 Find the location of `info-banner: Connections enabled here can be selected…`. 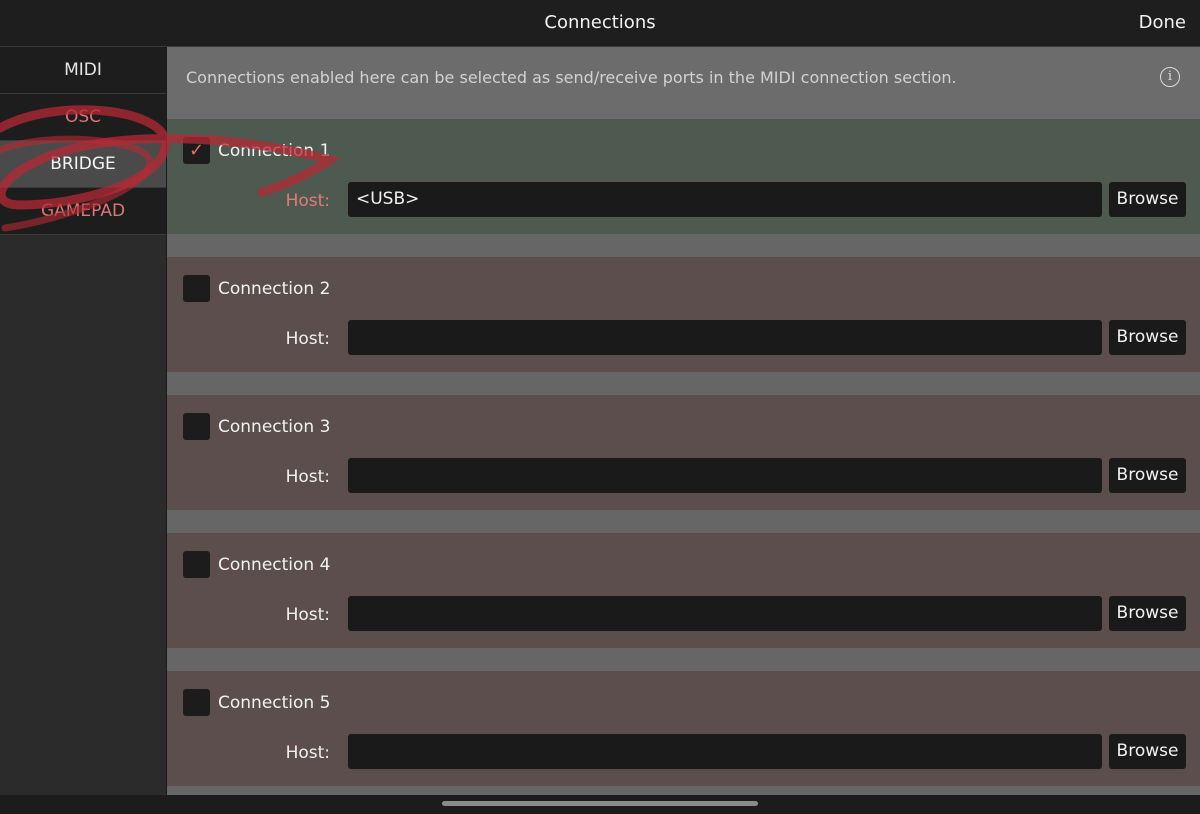

info-banner: Connections enabled here can be selected… is located at coordinates (683, 83).